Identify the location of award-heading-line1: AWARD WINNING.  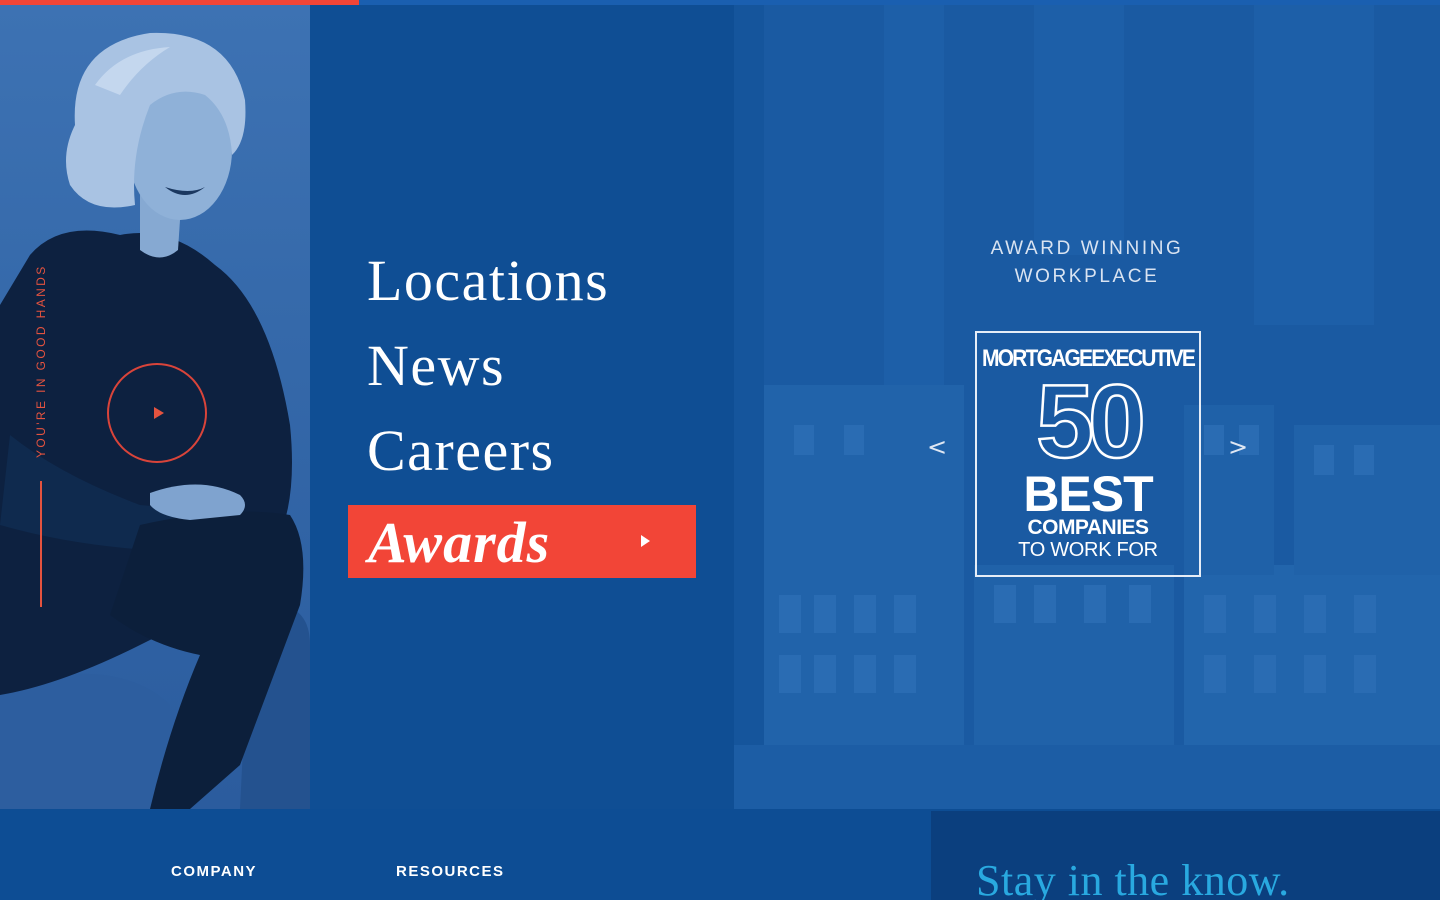
(1087, 248).